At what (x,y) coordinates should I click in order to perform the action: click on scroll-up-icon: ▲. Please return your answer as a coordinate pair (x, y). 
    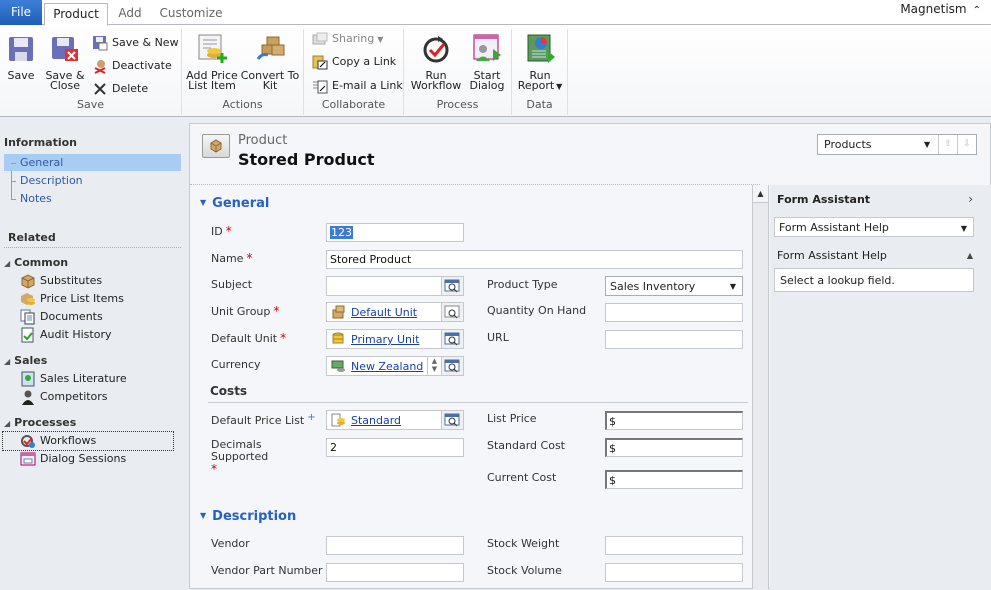
    Looking at the image, I should click on (760, 194).